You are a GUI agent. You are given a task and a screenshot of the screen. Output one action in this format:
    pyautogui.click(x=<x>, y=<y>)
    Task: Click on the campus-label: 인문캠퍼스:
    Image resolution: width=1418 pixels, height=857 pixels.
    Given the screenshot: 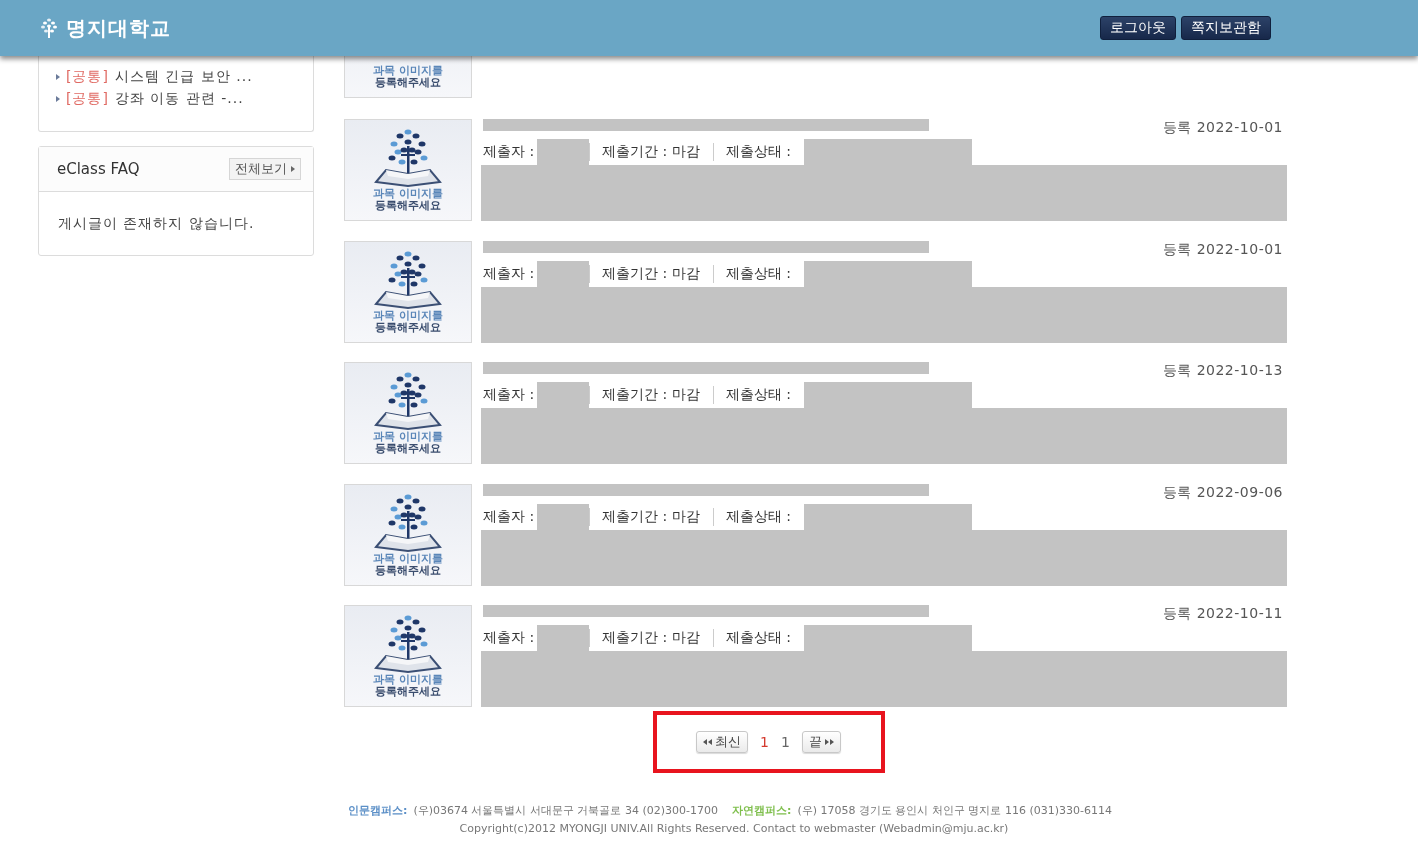 What is the action you would take?
    pyautogui.click(x=378, y=810)
    